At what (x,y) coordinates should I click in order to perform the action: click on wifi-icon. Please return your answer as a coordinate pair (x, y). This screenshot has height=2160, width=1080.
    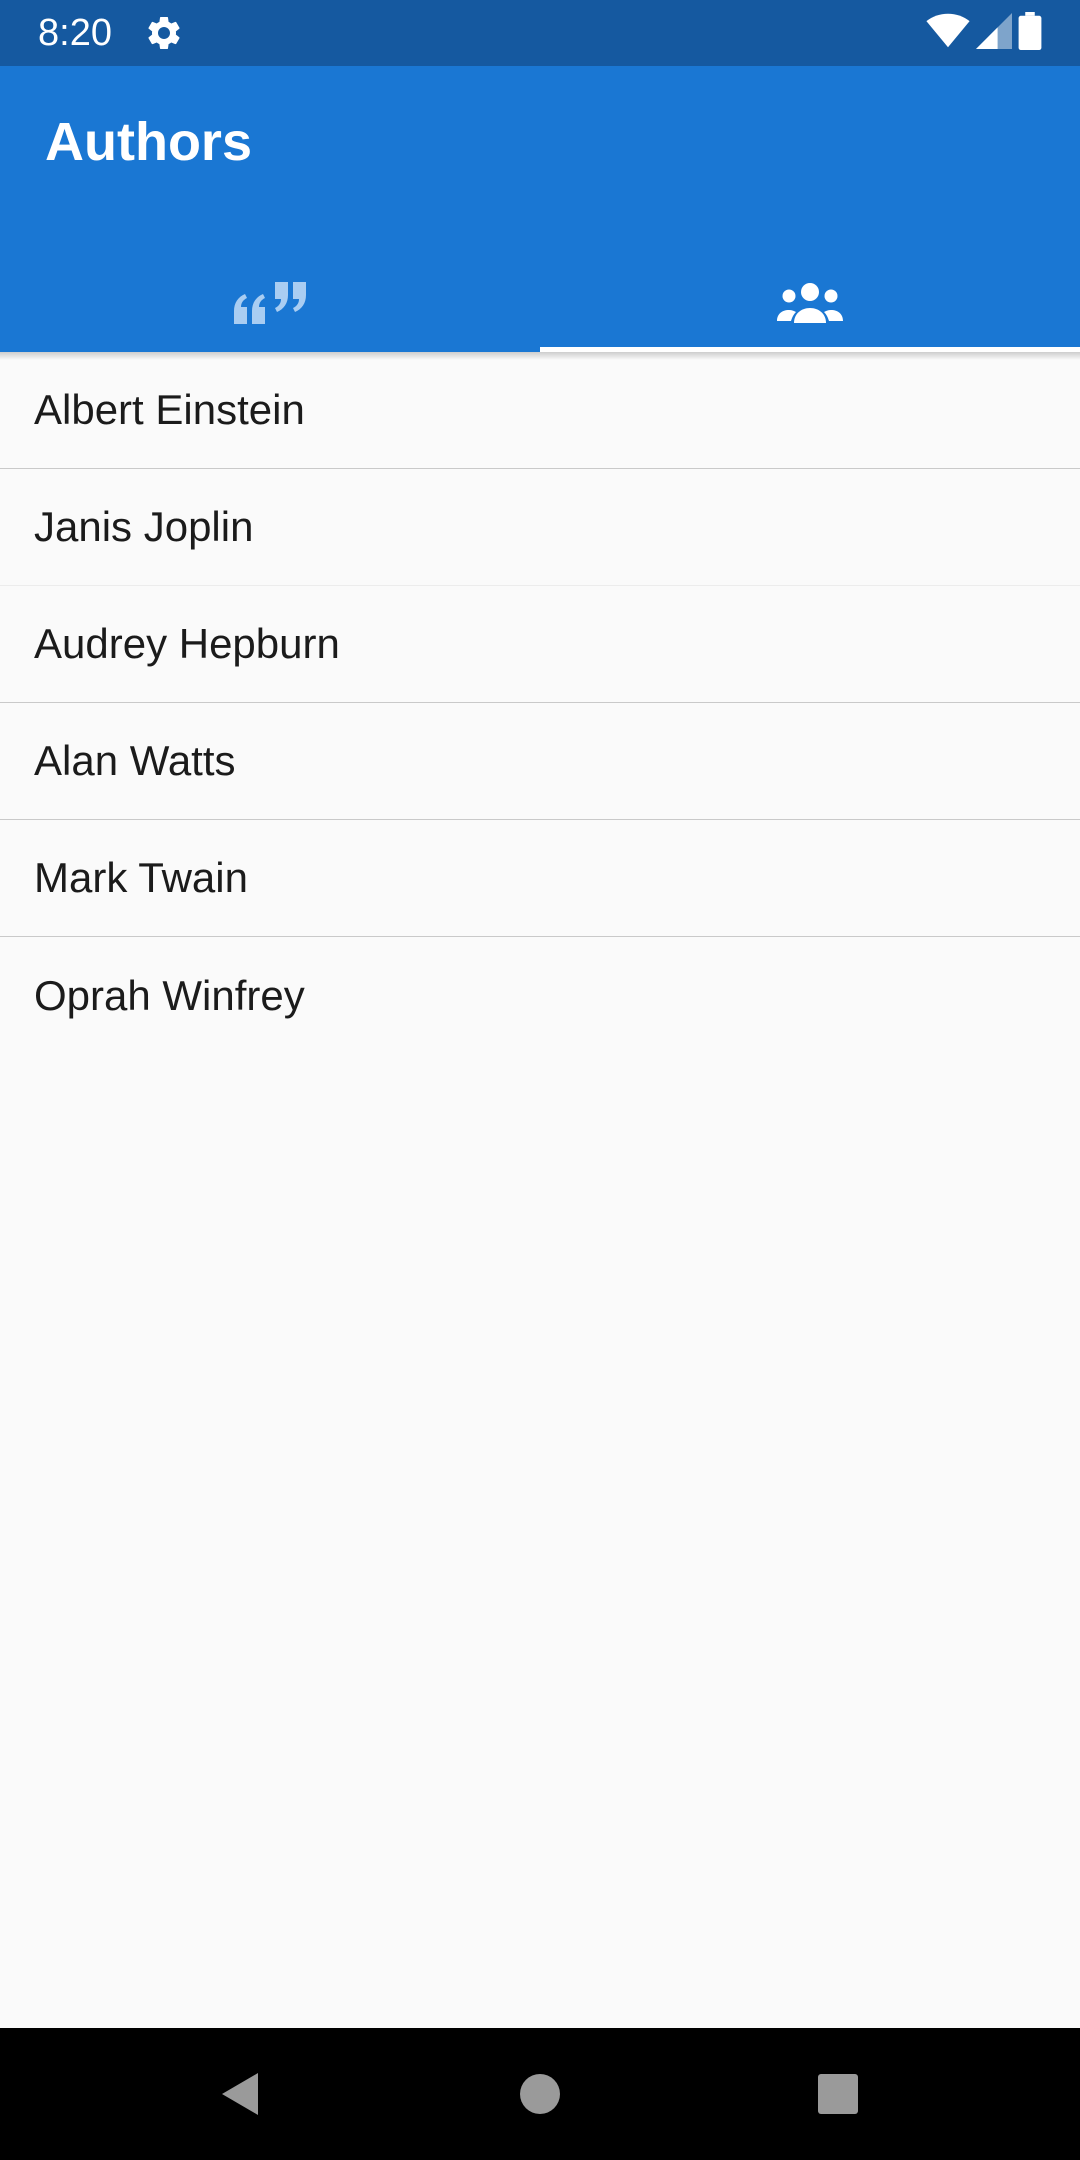
    Looking at the image, I should click on (948, 33).